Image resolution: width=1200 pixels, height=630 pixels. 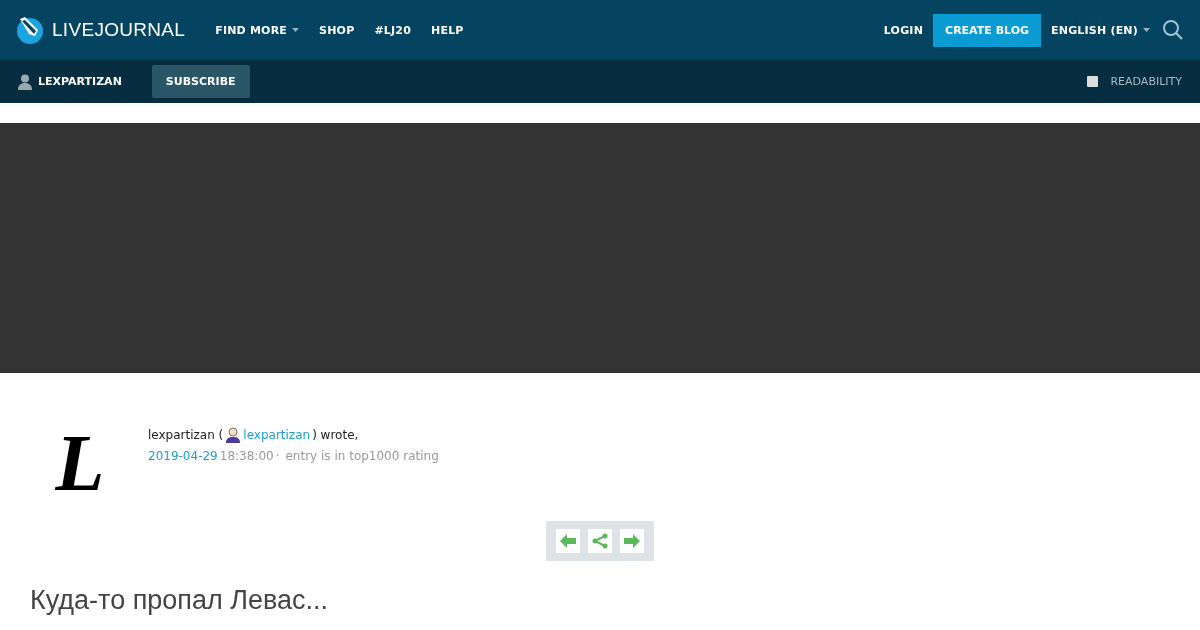 I want to click on share-button, so click(x=600, y=541).